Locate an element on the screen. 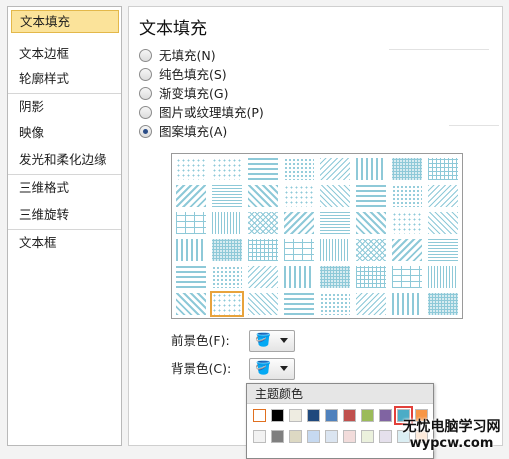  sidebar-item-3d-rotation: 三维旋转 is located at coordinates (65, 214).